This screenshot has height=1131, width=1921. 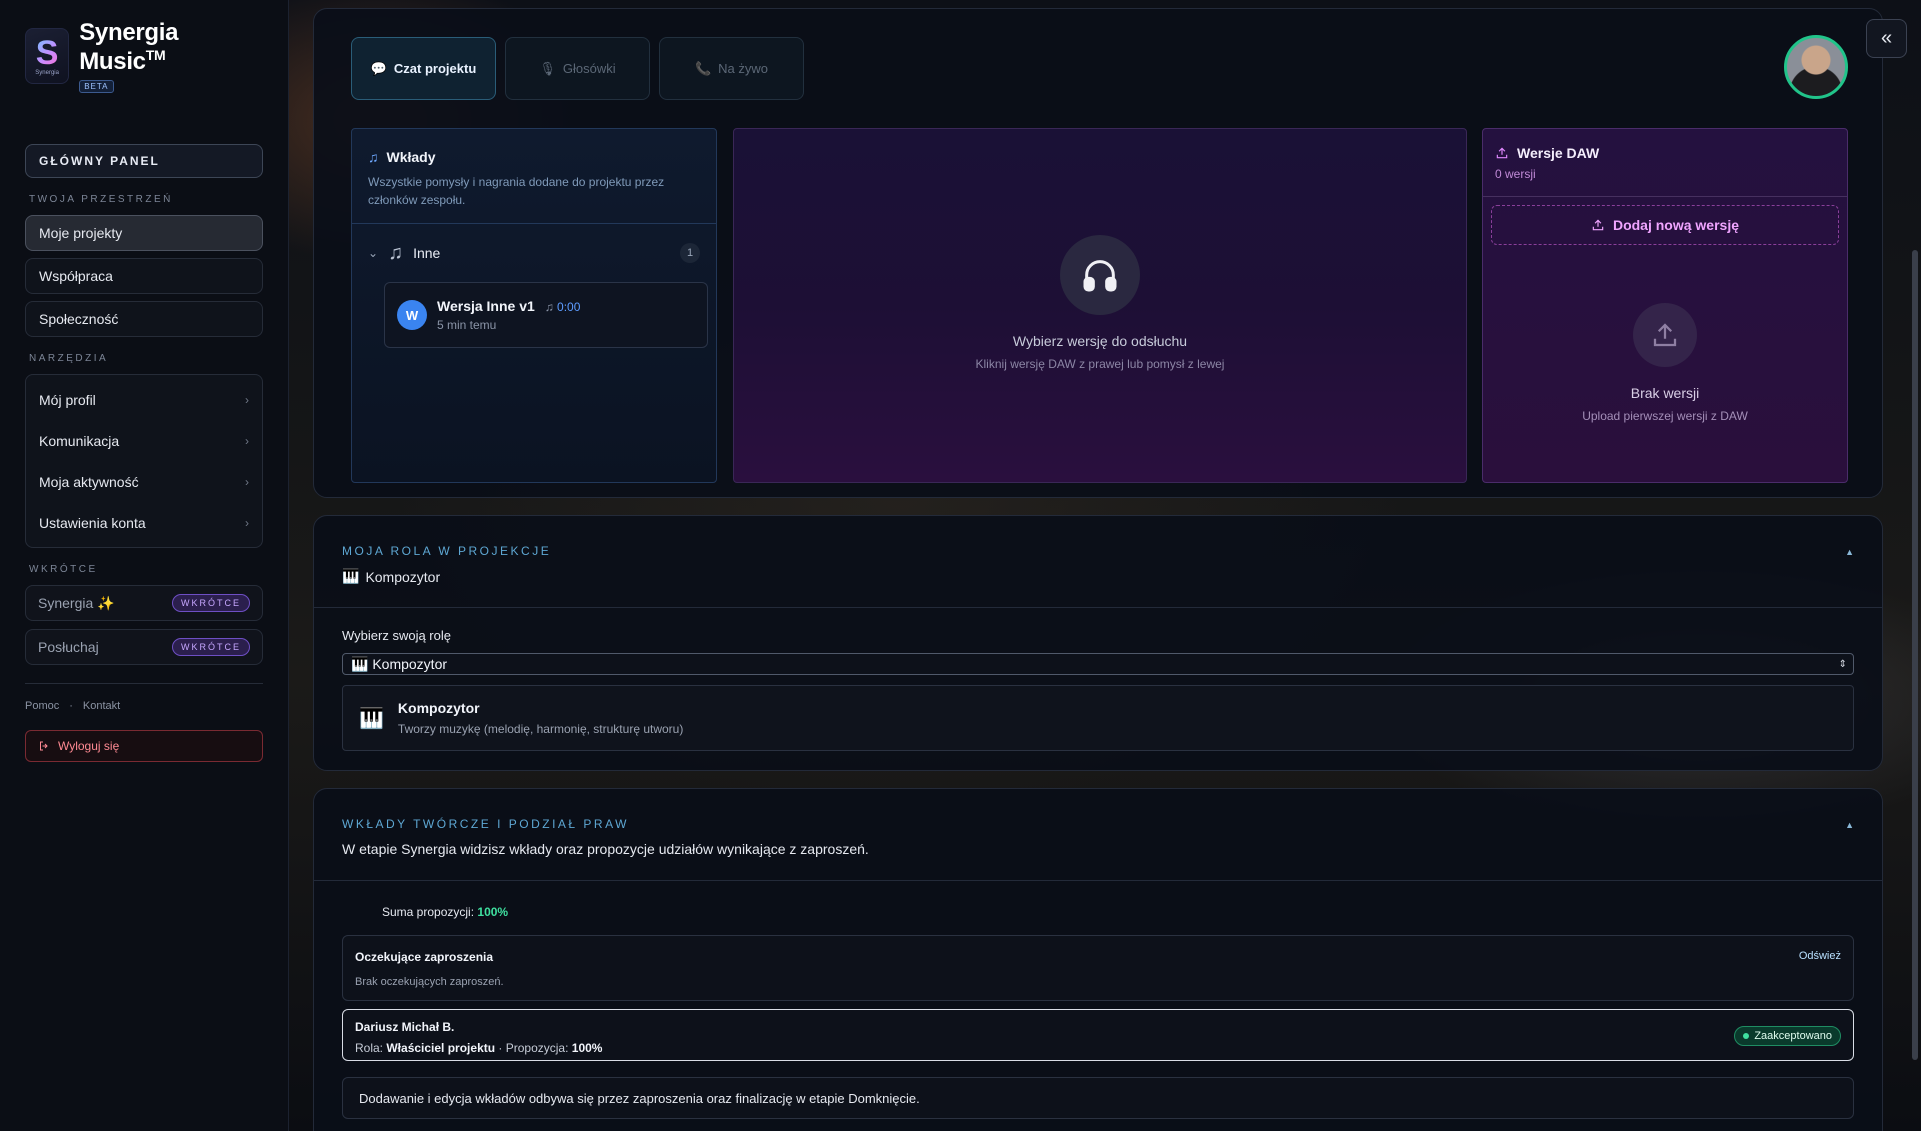 I want to click on owner-role-label: Rola:, so click(x=369, y=1048).